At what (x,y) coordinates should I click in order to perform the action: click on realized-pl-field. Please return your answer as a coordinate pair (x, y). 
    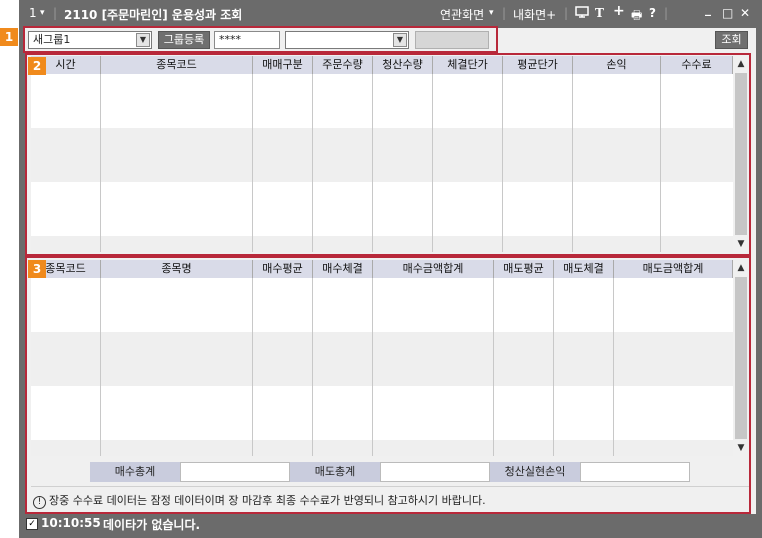
    Looking at the image, I should click on (635, 472).